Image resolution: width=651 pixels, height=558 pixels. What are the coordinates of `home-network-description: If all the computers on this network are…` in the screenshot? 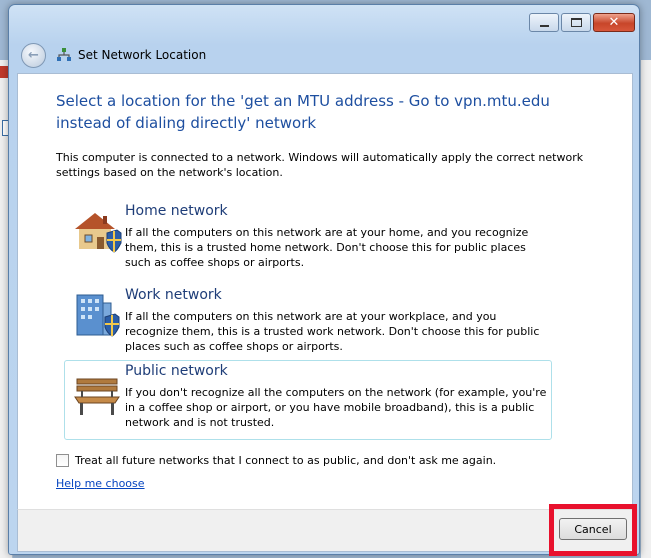 It's located at (327, 247).